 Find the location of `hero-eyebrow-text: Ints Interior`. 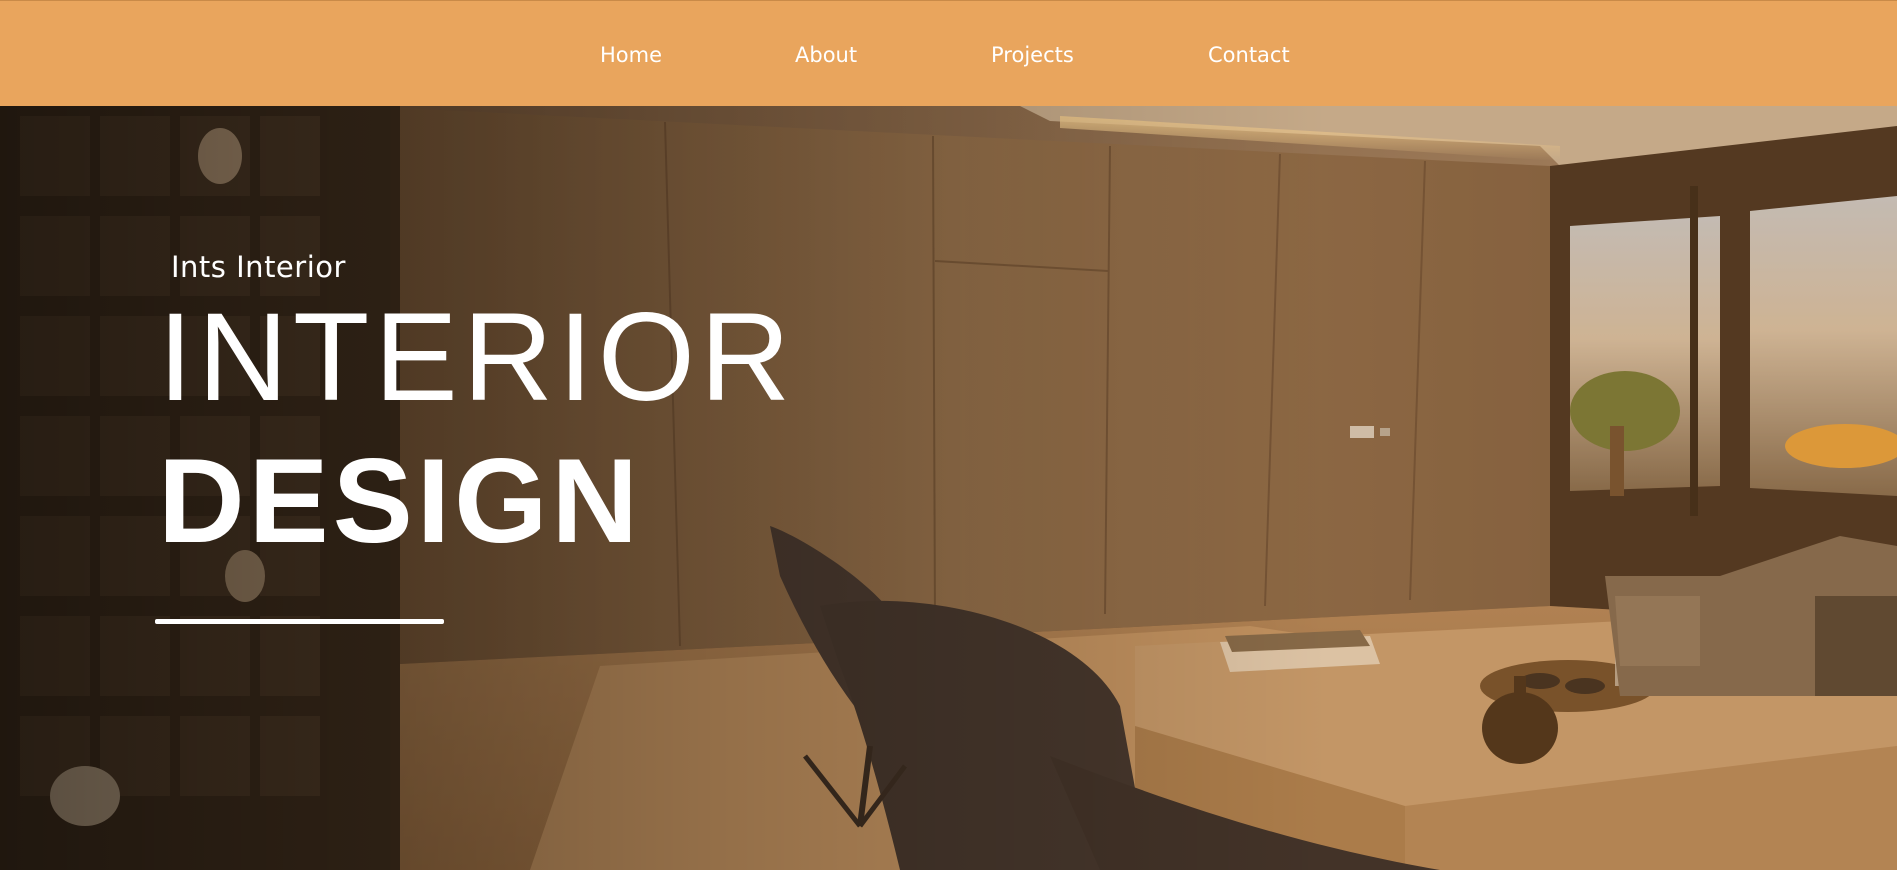

hero-eyebrow-text: Ints Interior is located at coordinates (258, 267).